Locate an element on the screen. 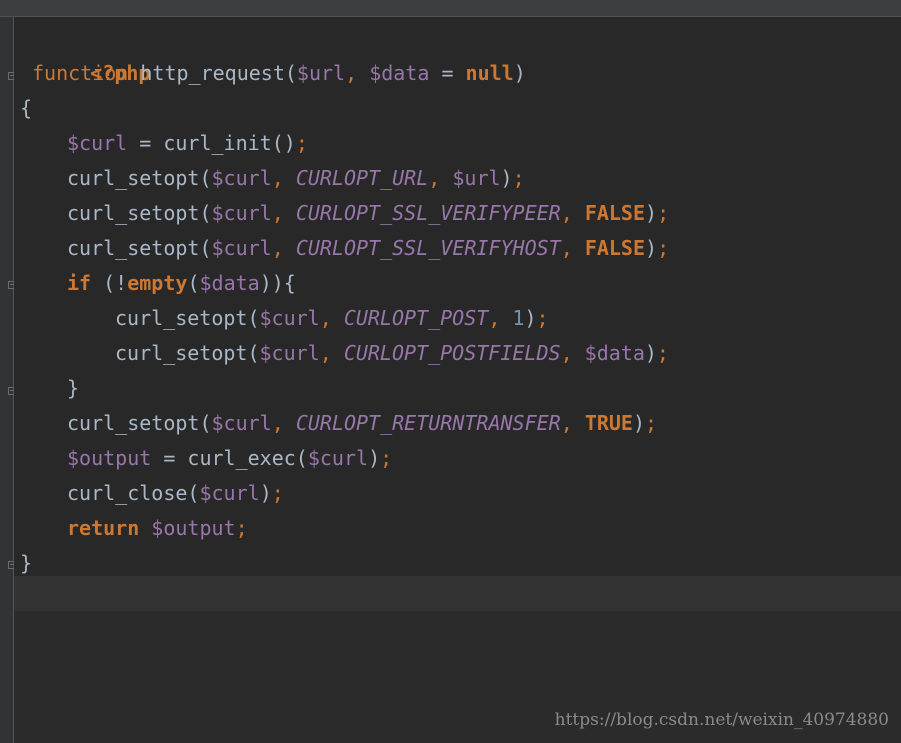 The image size is (901, 743). code-line: curl_setopt($curl, CURLOPT_URL, $url); is located at coordinates (296, 178).